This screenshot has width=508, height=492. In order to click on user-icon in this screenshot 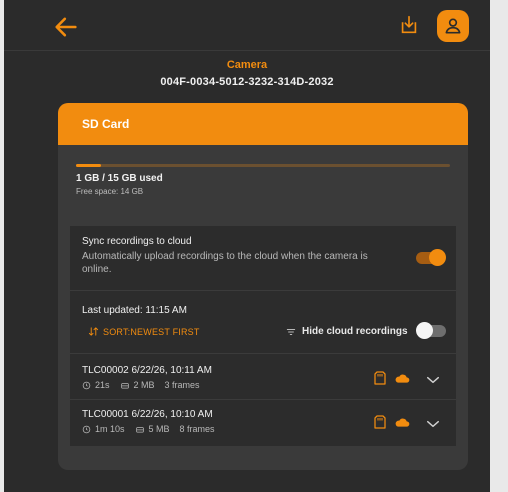, I will do `click(453, 26)`.